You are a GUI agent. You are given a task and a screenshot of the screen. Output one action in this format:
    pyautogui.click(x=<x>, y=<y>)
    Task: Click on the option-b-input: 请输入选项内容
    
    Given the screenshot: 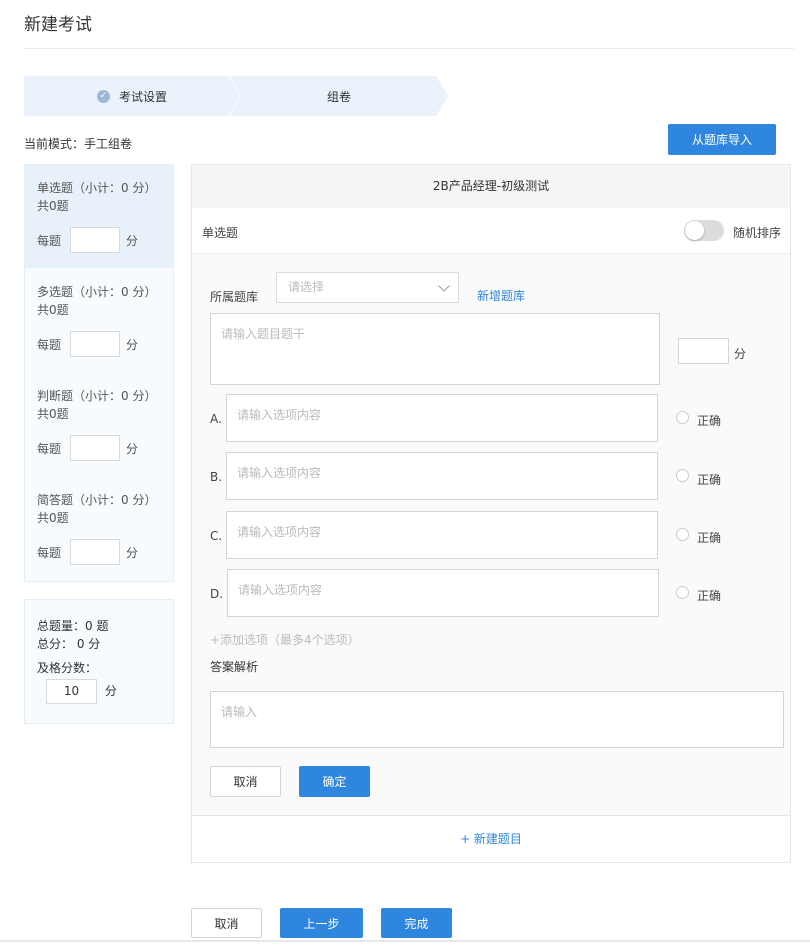 What is the action you would take?
    pyautogui.click(x=442, y=476)
    